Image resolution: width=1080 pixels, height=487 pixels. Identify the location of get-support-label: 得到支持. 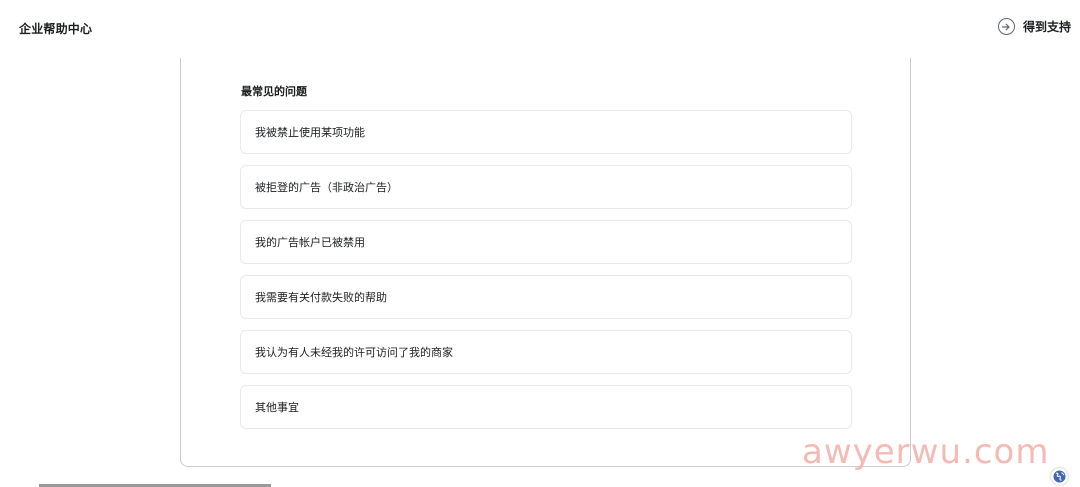
(1046, 27).